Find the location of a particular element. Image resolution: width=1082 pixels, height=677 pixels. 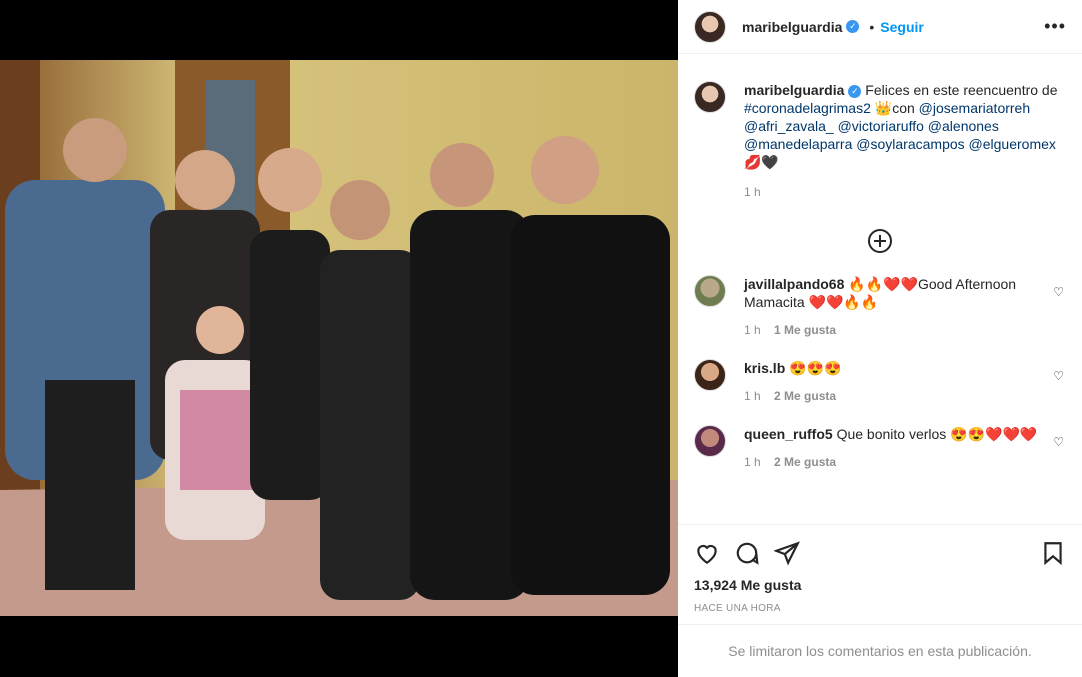

caption-emoji: 💋🖤 is located at coordinates (761, 162).